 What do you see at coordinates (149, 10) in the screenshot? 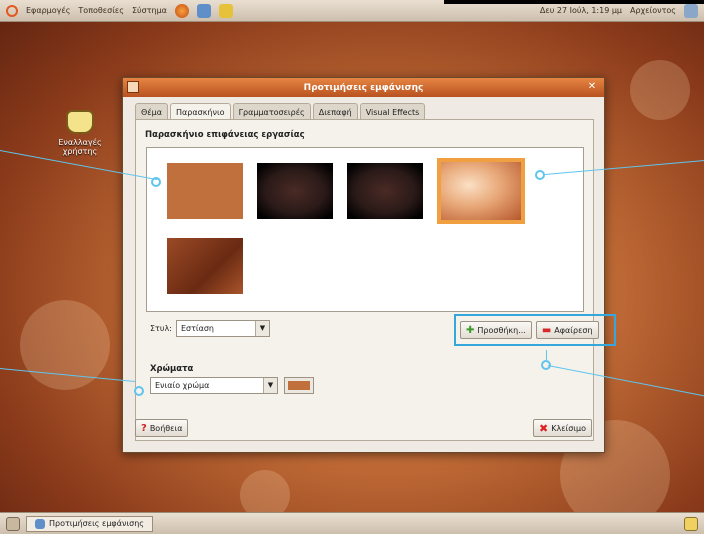
I see `menu-system: Σύστημα` at bounding box center [149, 10].